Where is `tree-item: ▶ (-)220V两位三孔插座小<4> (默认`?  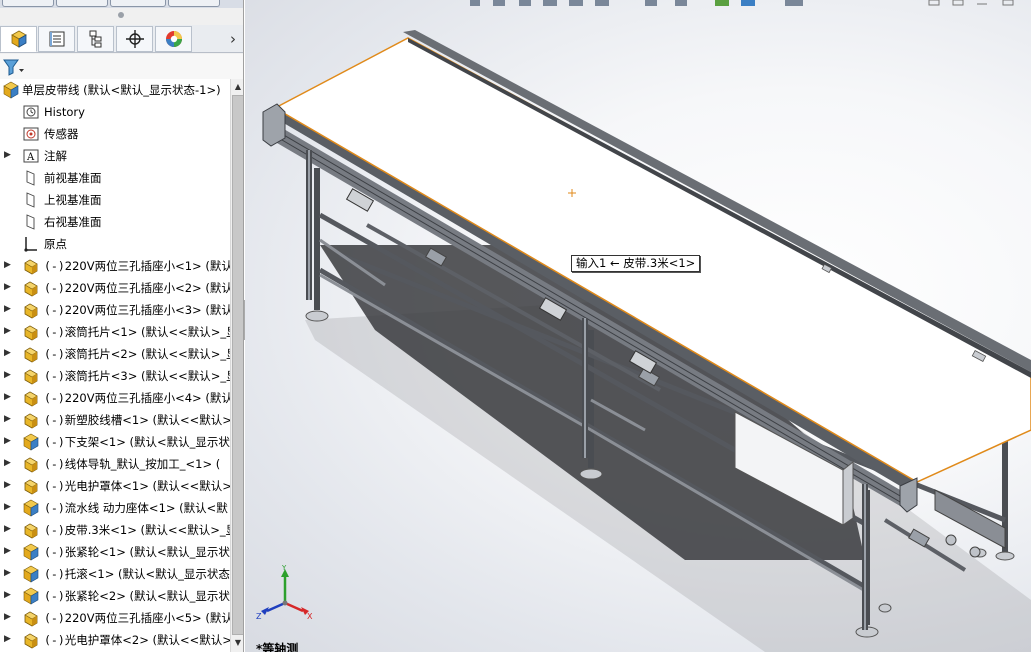 tree-item: ▶ (-)220V两位三孔插座小<4> (默认 is located at coordinates (115, 398).